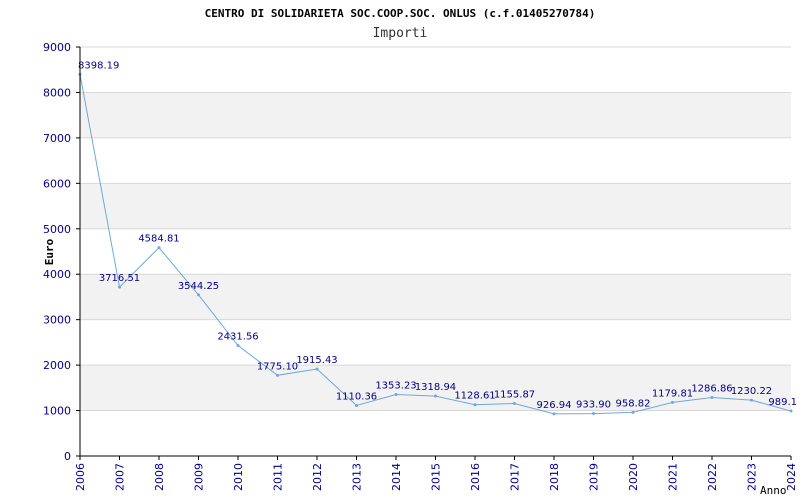  I want to click on y-tick-label: 6000, so click(57, 183).